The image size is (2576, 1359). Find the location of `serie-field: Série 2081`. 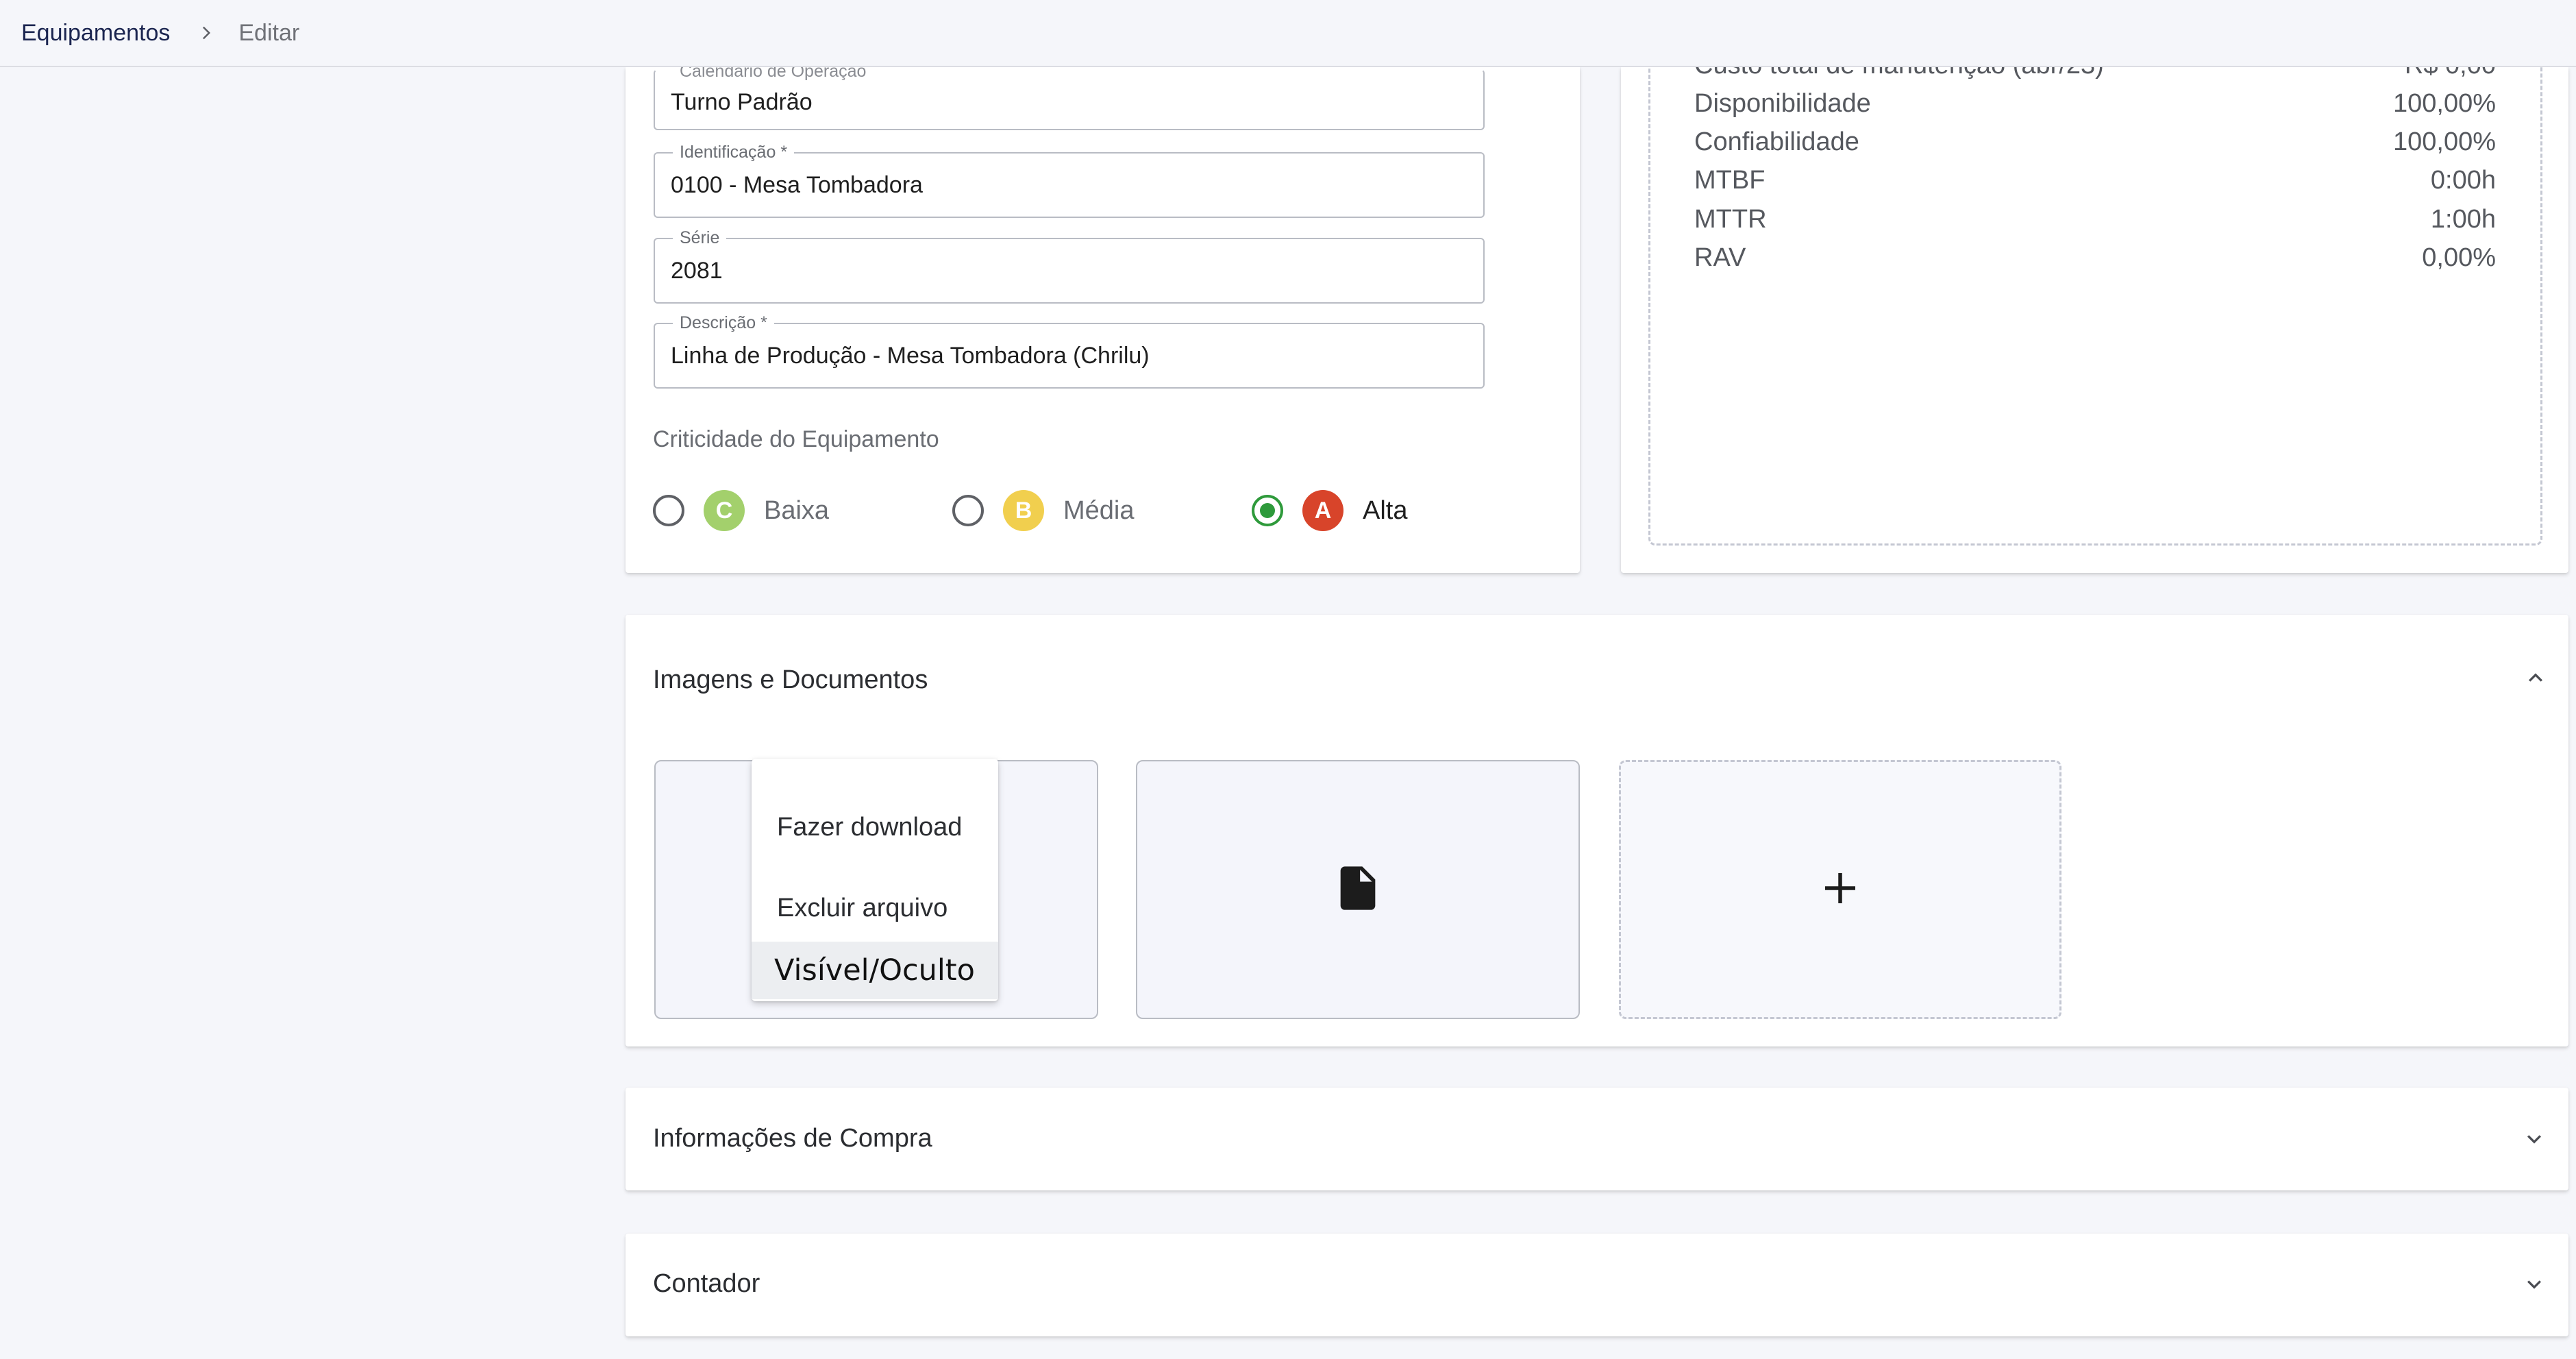

serie-field: Série 2081 is located at coordinates (1069, 266).